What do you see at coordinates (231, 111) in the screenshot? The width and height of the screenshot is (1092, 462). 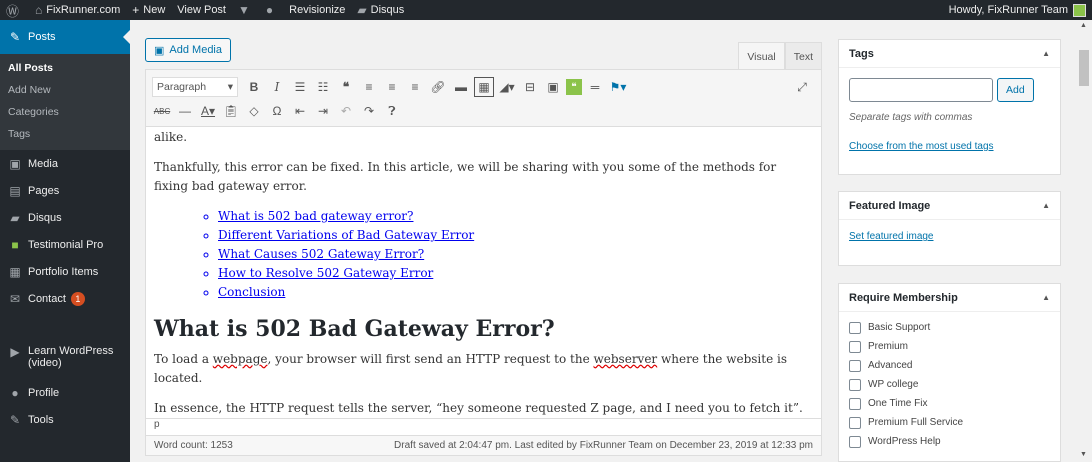 I see `paste-text-icon: 📋︎` at bounding box center [231, 111].